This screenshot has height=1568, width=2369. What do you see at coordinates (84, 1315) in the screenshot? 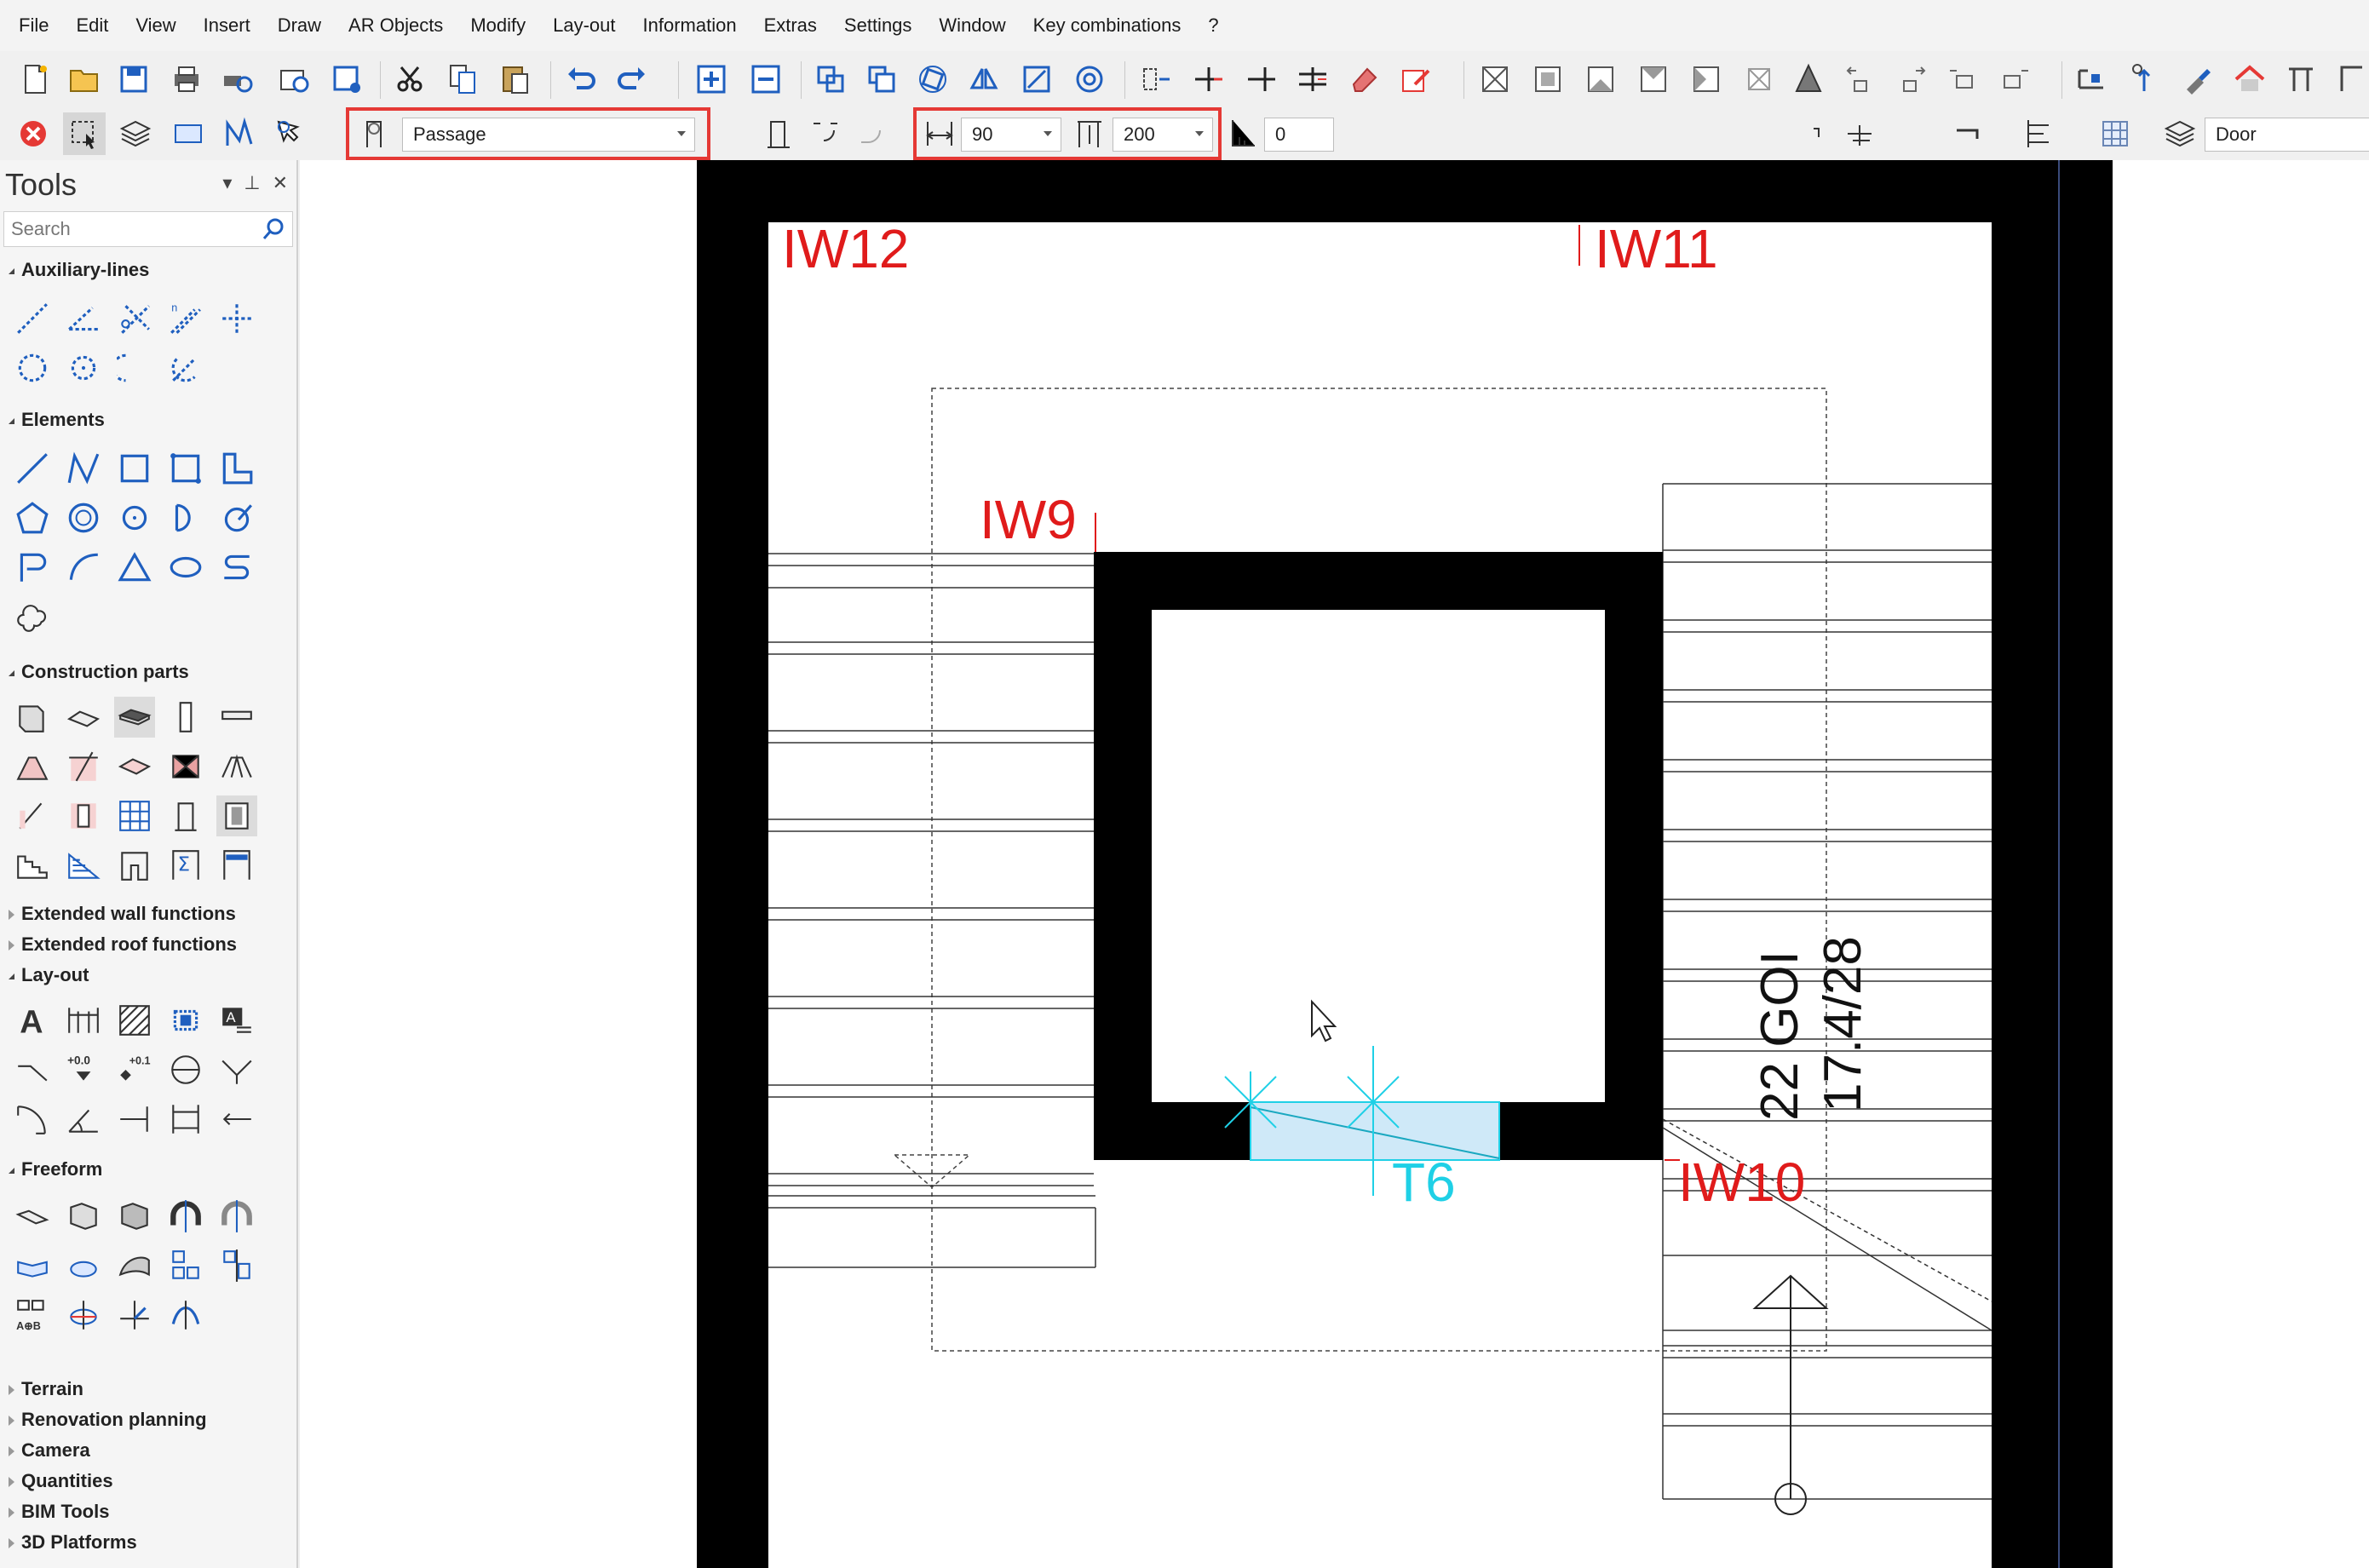
I see `freeform-section-icon` at bounding box center [84, 1315].